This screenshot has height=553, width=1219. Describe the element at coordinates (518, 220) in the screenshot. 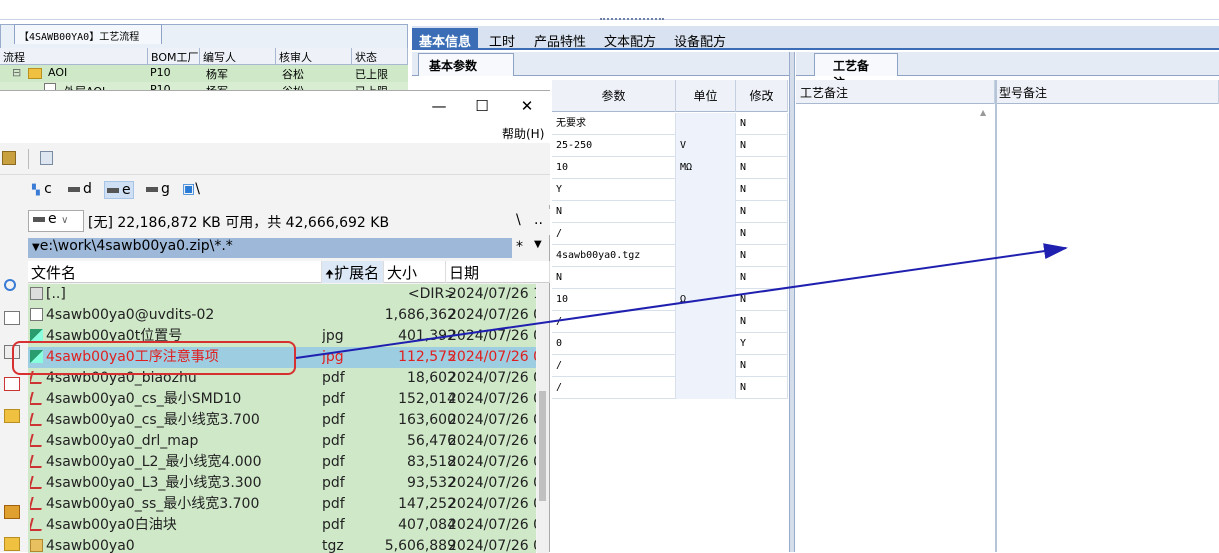

I see `root-dir-button: \` at that location.